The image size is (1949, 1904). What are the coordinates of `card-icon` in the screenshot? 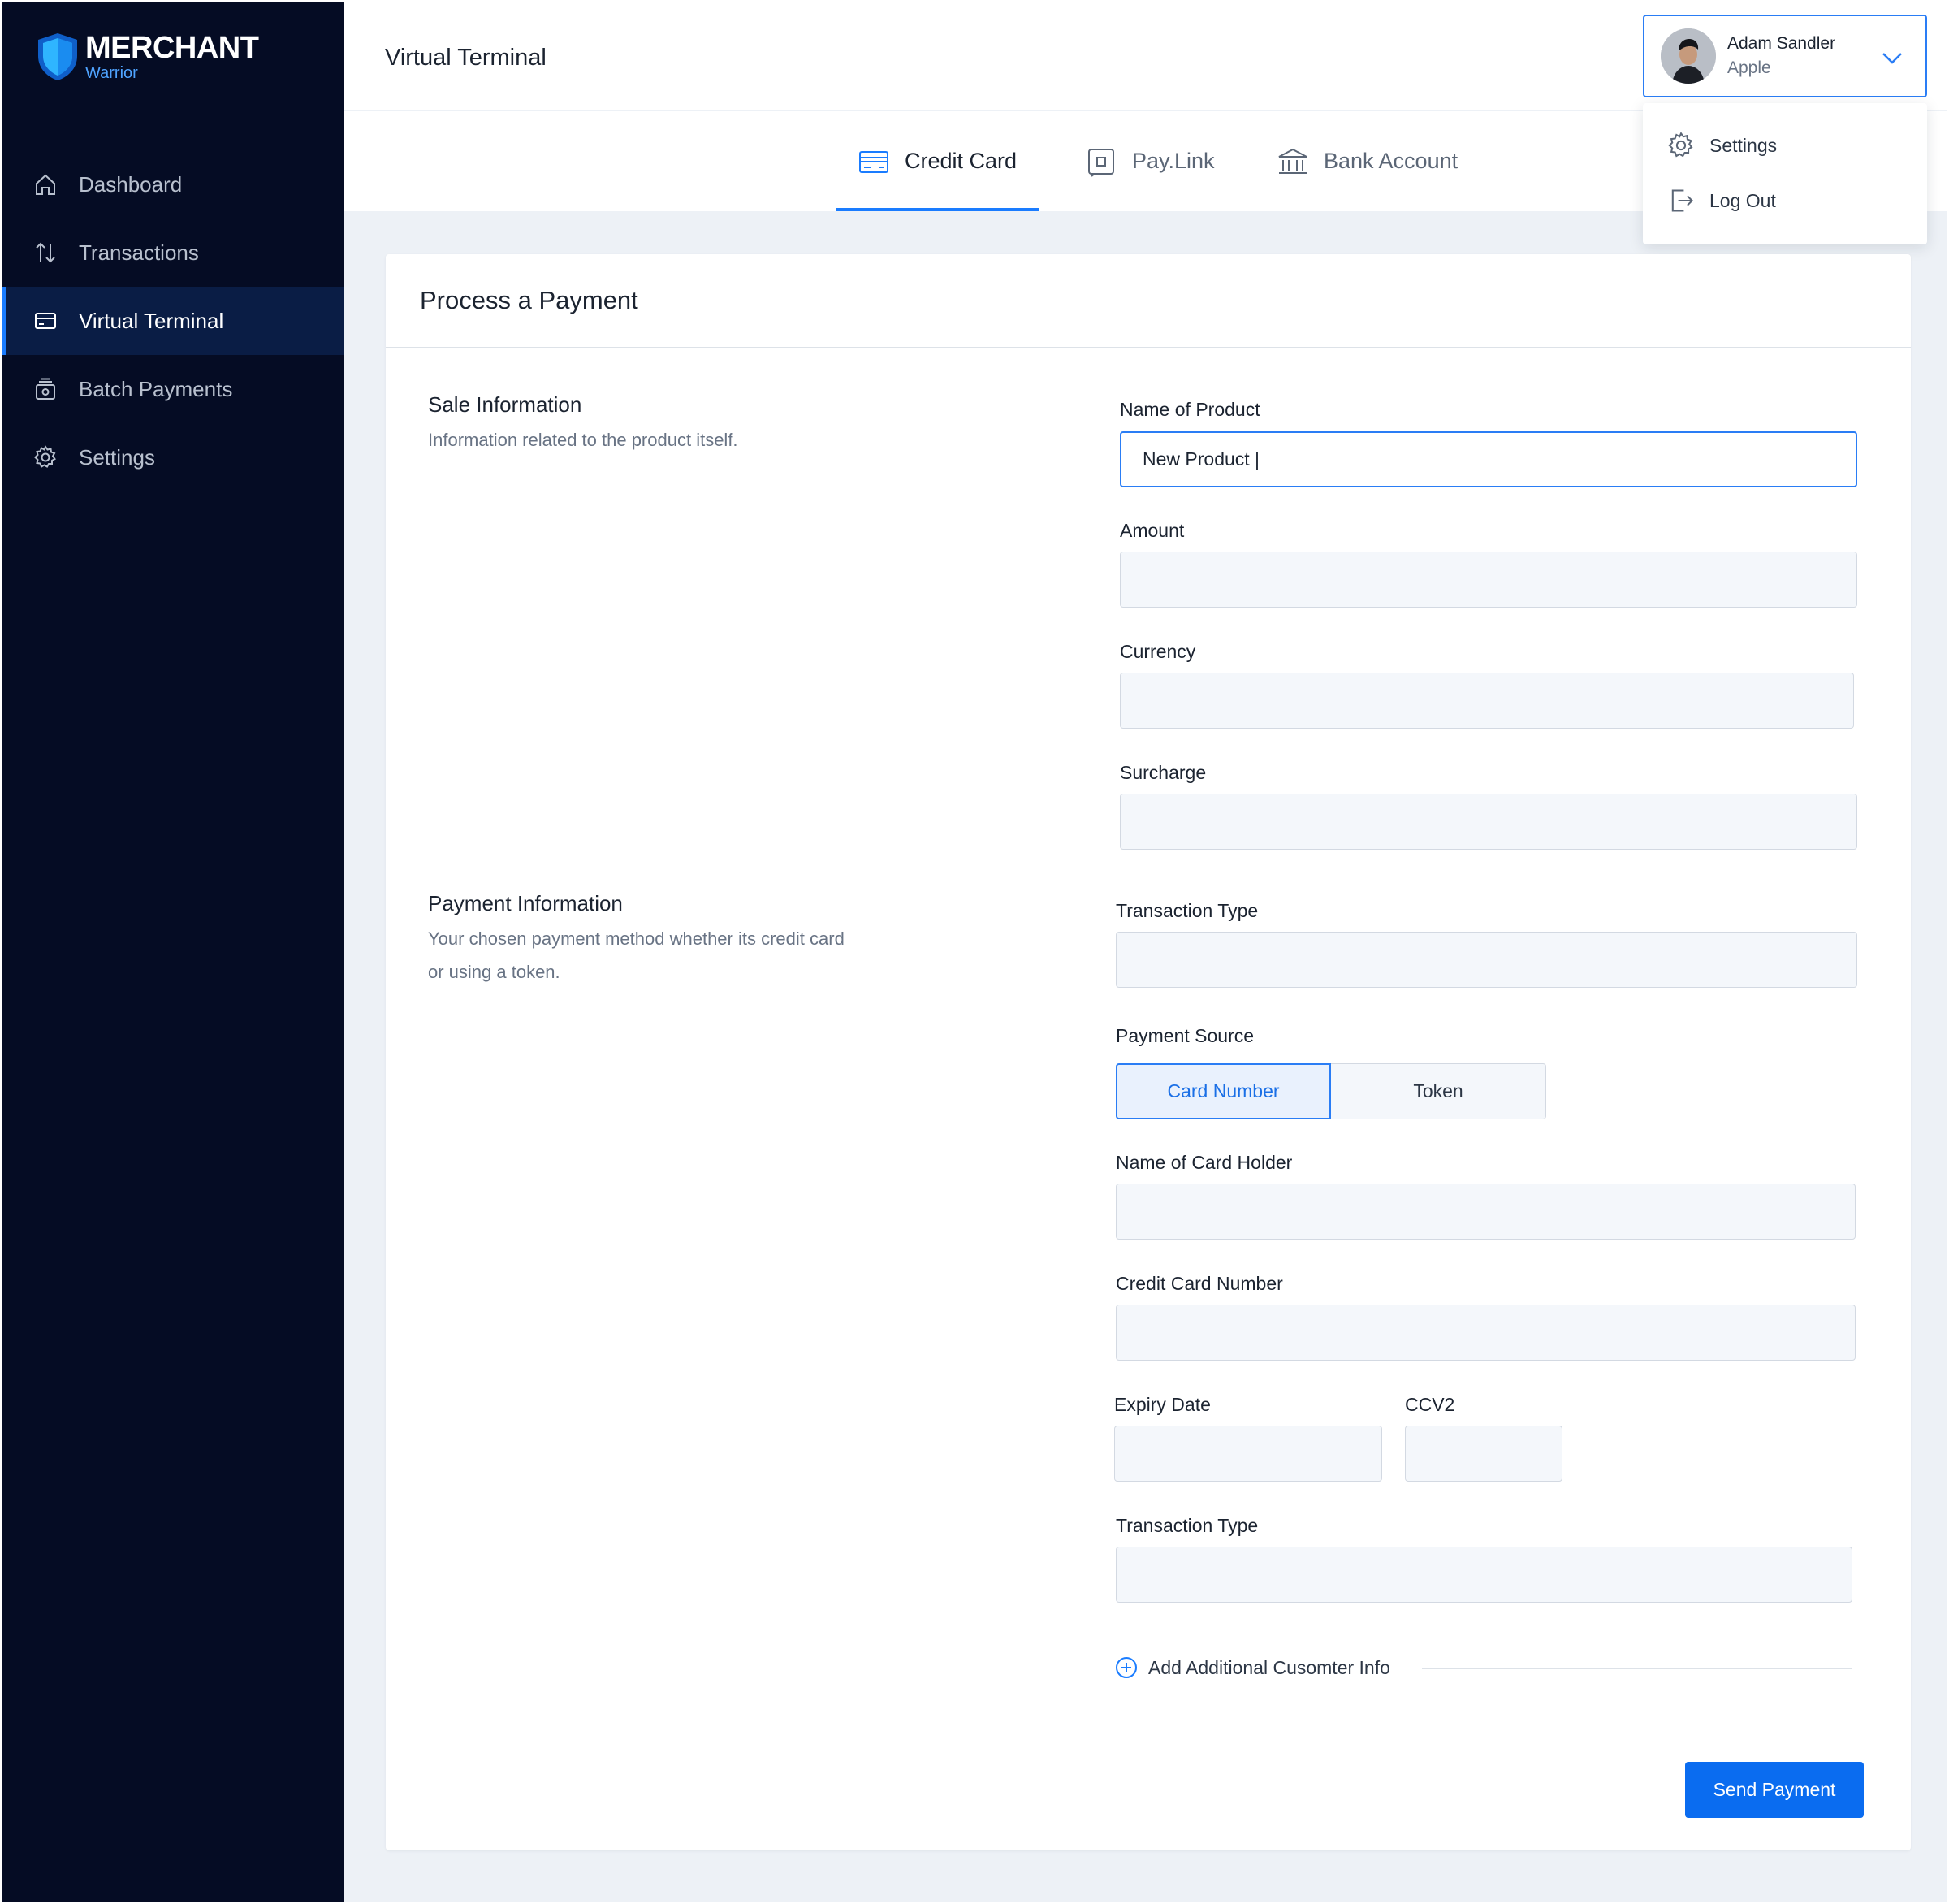 It's located at (45, 321).